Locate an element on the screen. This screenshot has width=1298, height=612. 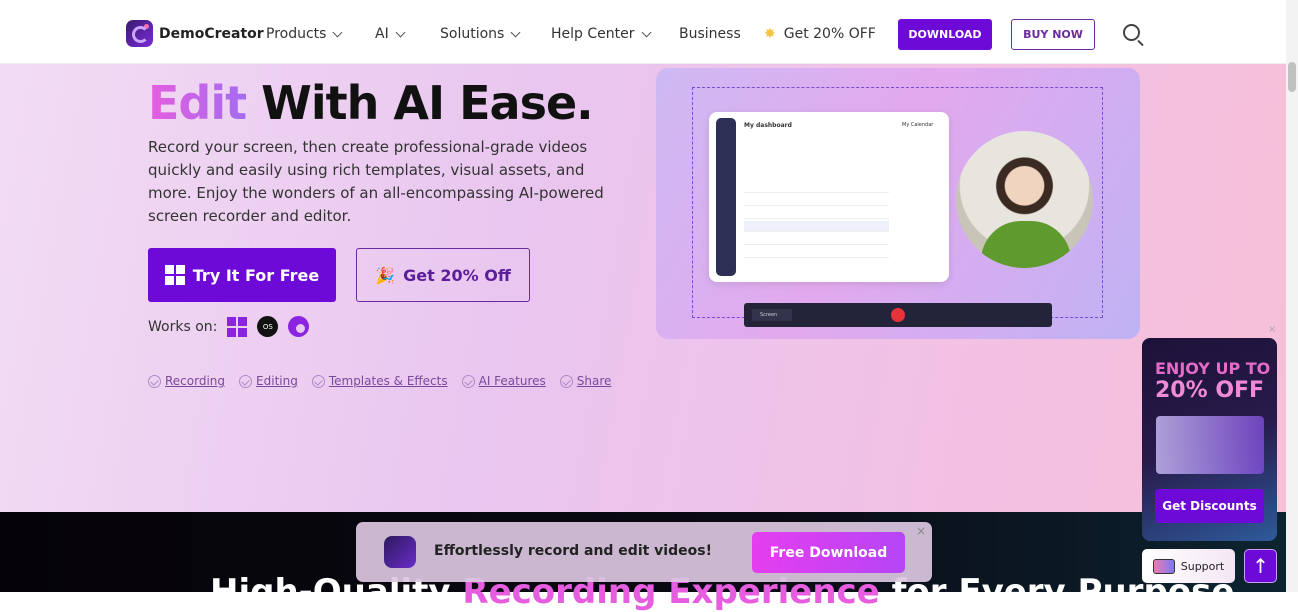
hero-title: Edit With AI Ease. is located at coordinates (371, 103).